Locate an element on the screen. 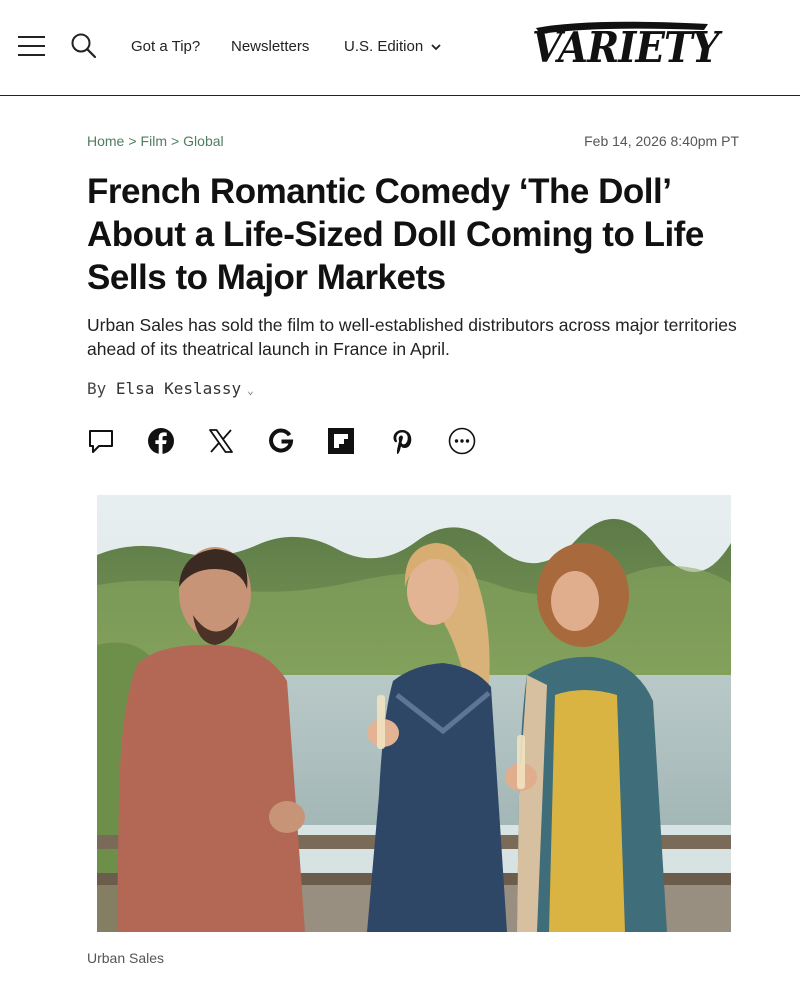 Image resolution: width=800 pixels, height=985 pixels. breadcrumb: Home > Film > Global is located at coordinates (155, 141).